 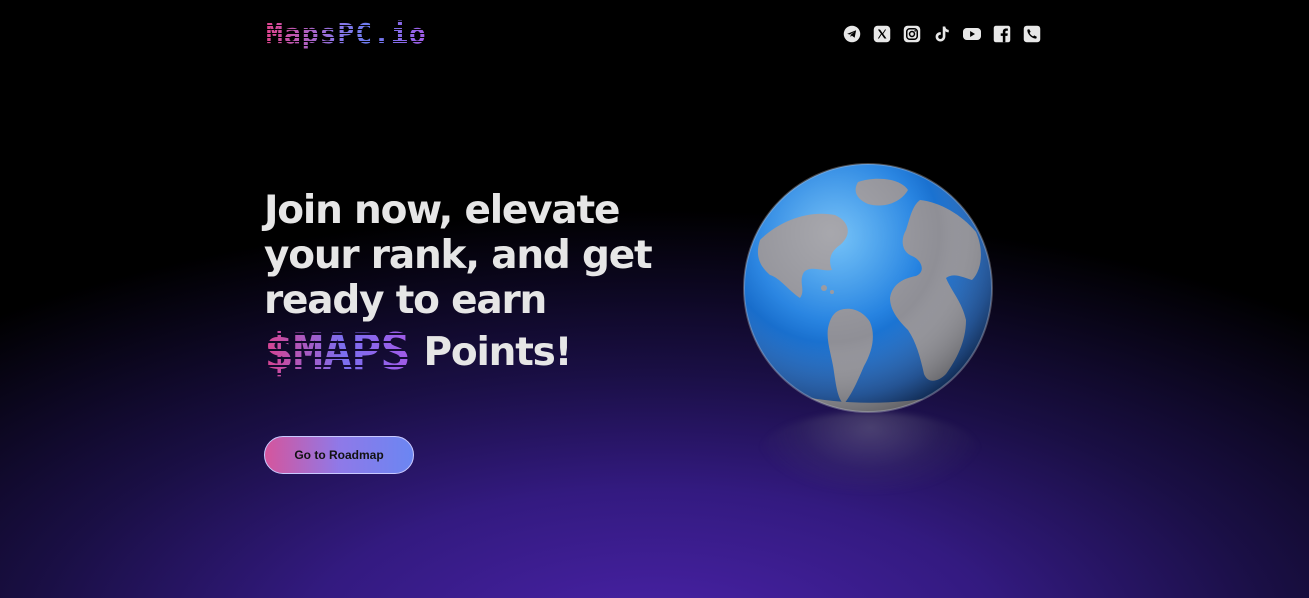 I want to click on headline-line-3: ready to earn, so click(x=405, y=300).